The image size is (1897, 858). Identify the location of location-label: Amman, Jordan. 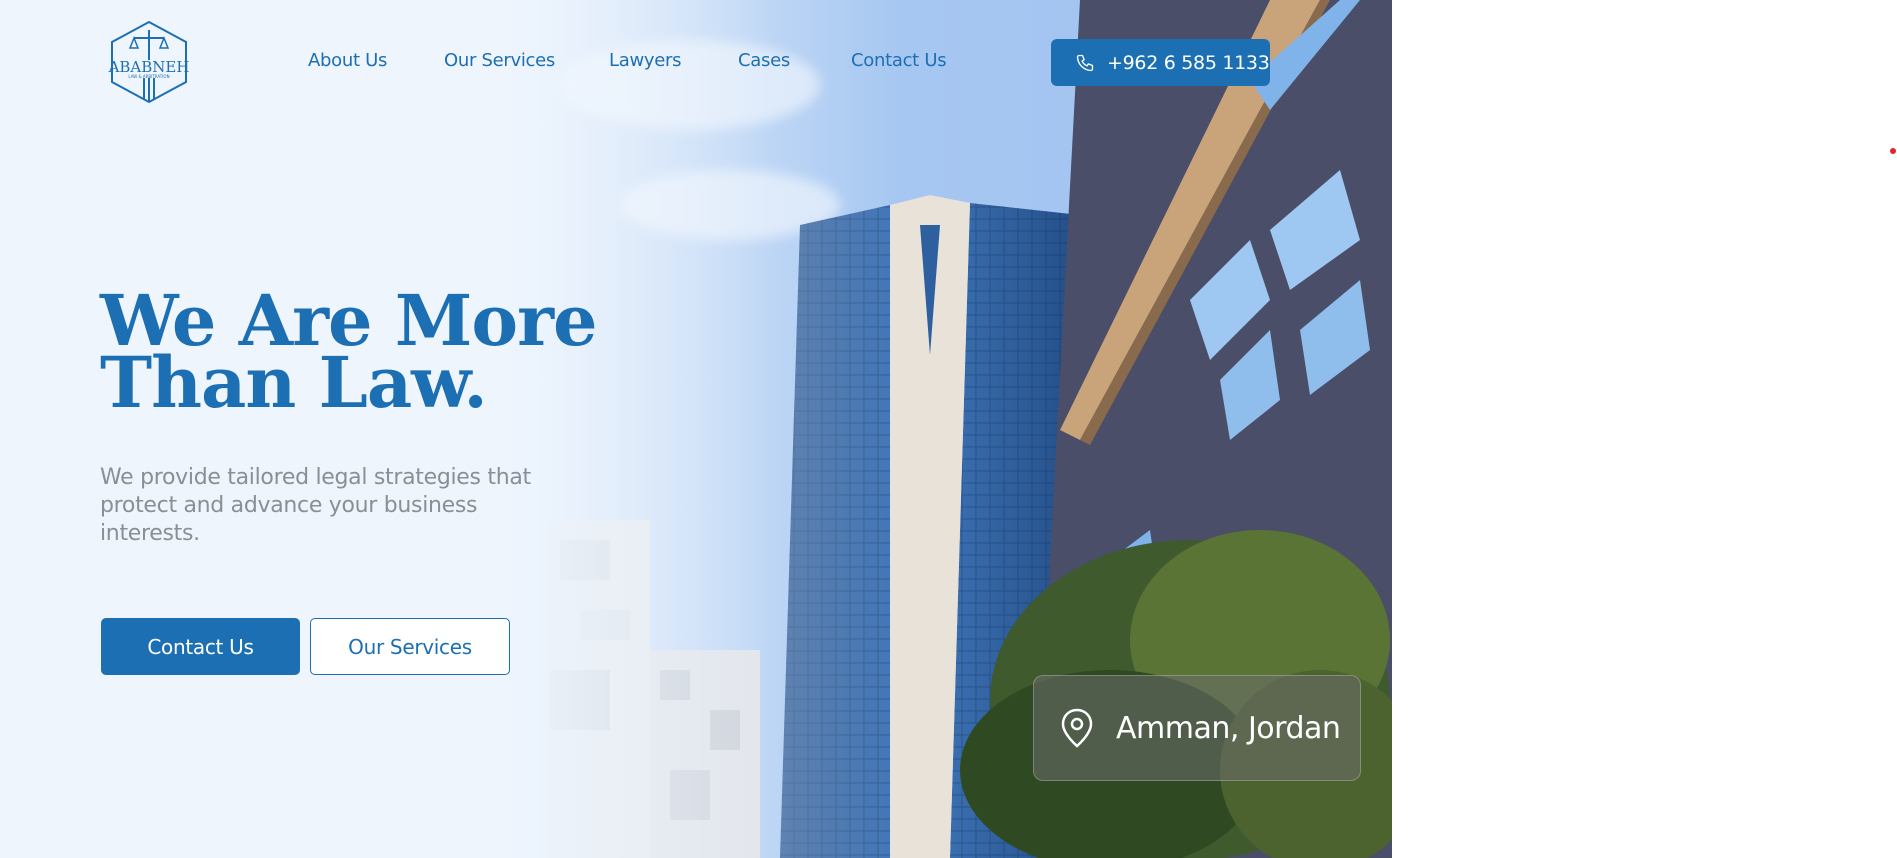
(1228, 728).